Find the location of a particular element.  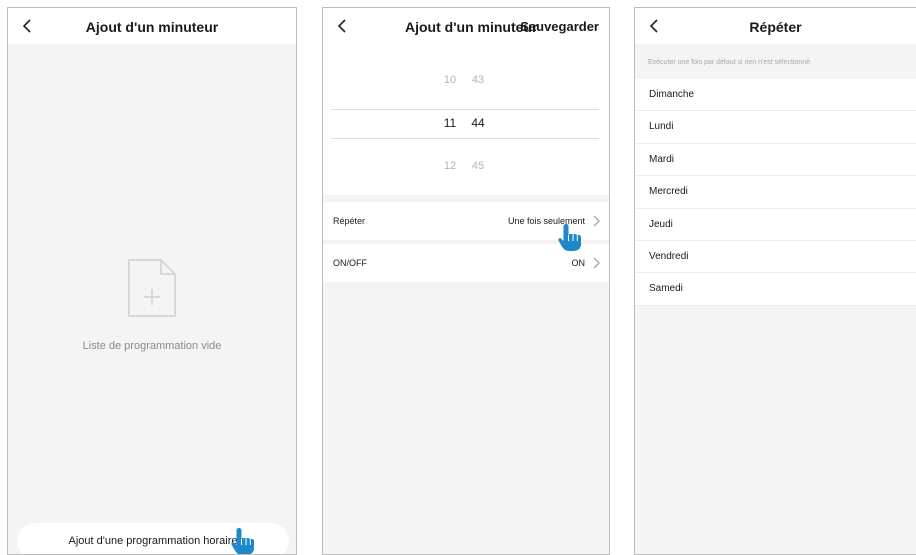

picker-hour: 11 is located at coordinates (450, 123).